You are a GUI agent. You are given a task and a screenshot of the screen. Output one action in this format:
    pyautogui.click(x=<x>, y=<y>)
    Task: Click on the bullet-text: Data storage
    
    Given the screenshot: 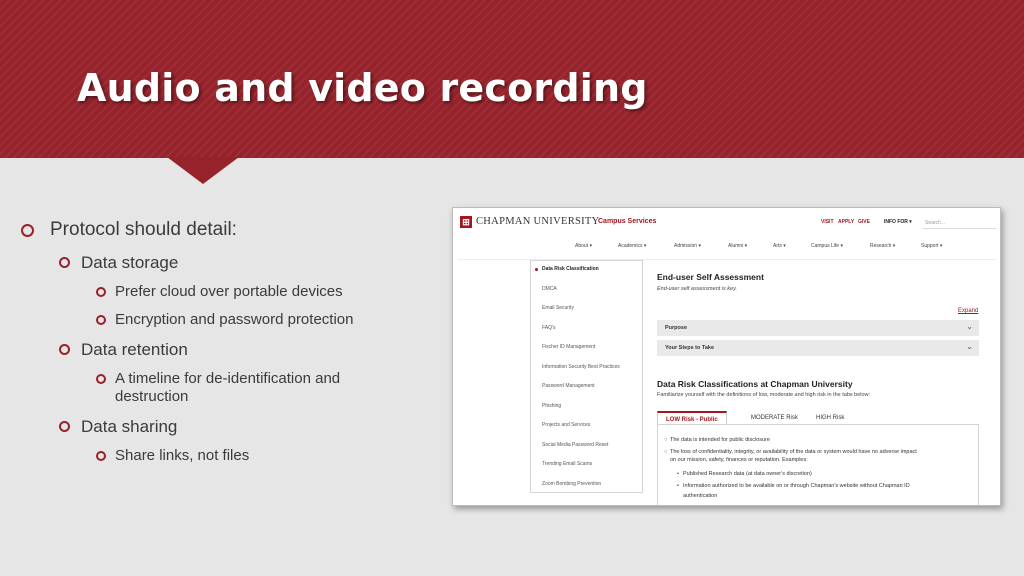 What is the action you would take?
    pyautogui.click(x=130, y=262)
    